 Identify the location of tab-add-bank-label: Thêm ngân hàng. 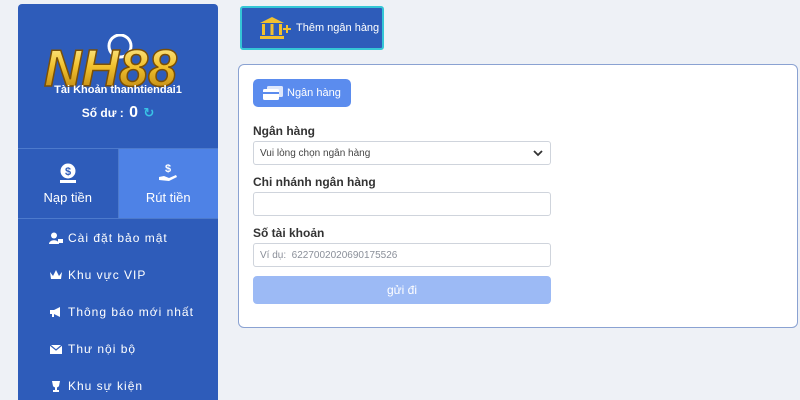
(338, 28).